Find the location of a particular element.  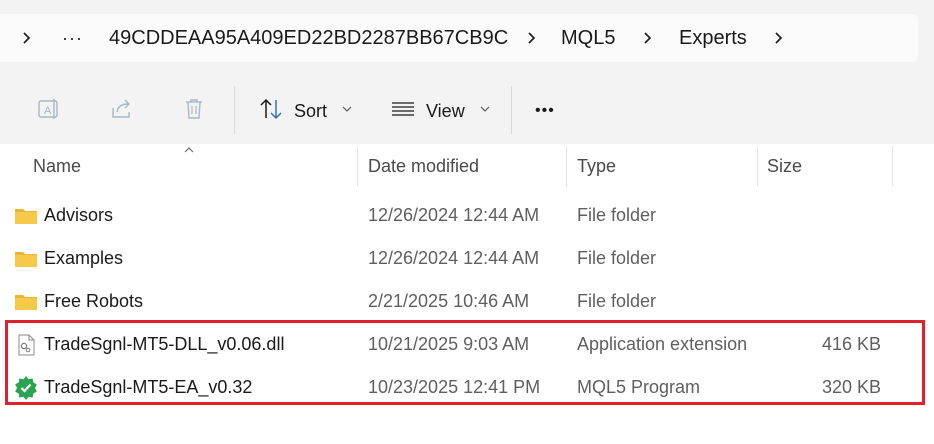

share-icon is located at coordinates (122, 111).